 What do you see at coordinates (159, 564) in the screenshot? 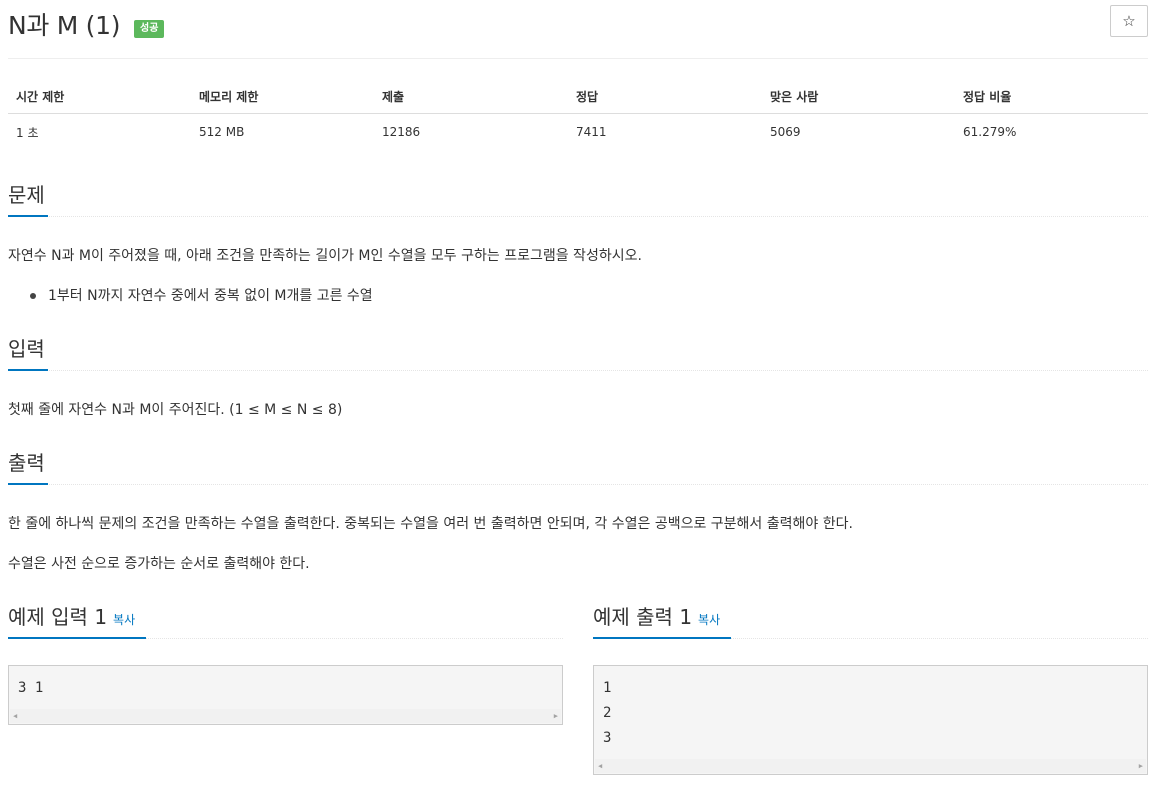
I see `output-text-2: 수열은 사전 순으로 증가하는 순서로 출력해야 한다.` at bounding box center [159, 564].